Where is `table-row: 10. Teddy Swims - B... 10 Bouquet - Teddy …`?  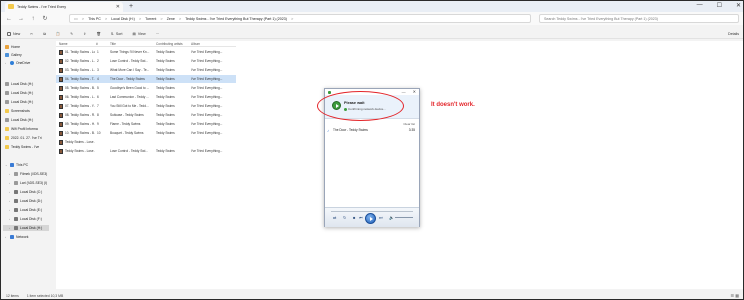 table-row: 10. Teddy Swims - B... 10 Bouquet - Teddy … is located at coordinates (146, 133).